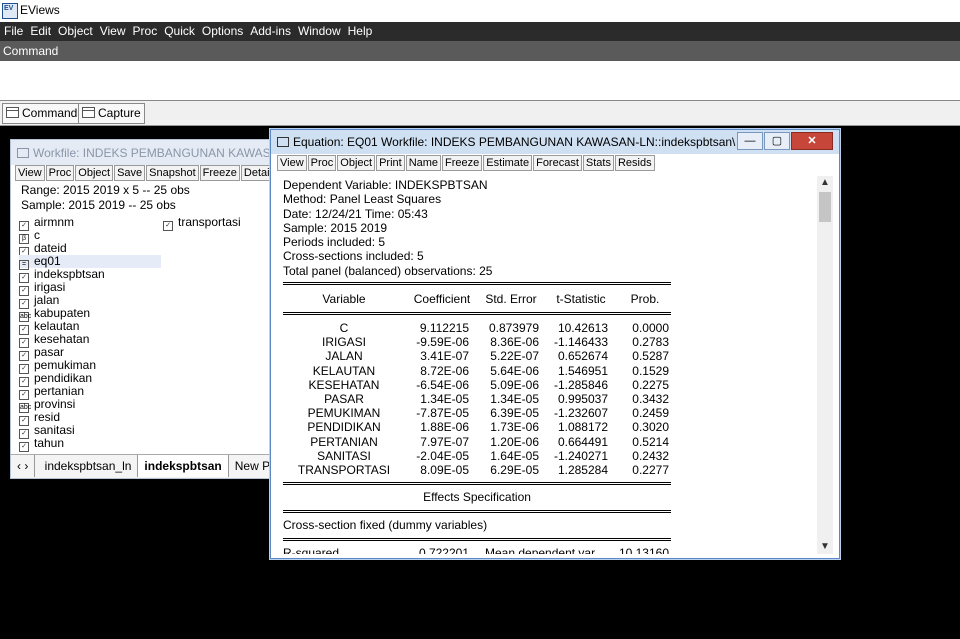  I want to click on scroll-thumb, so click(825, 207).